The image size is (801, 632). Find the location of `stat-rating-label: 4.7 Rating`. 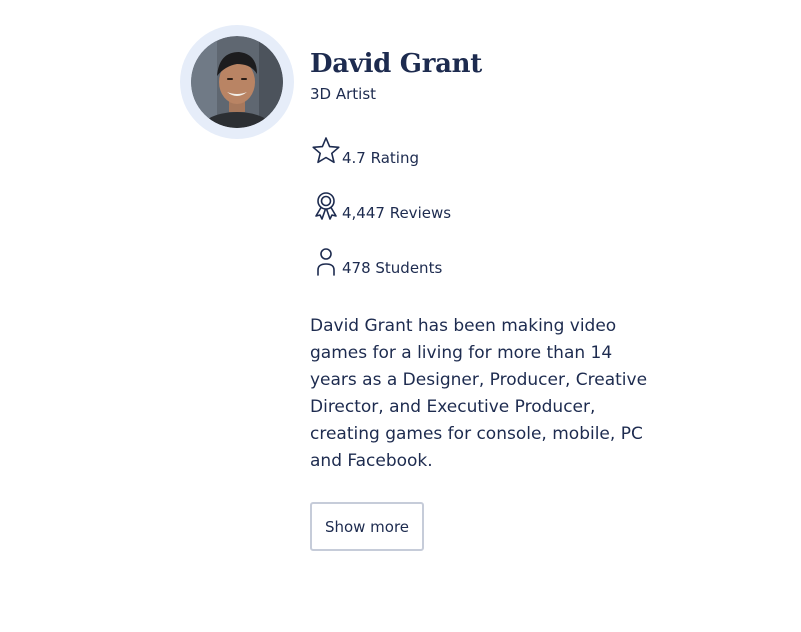

stat-rating-label: 4.7 Rating is located at coordinates (380, 158).